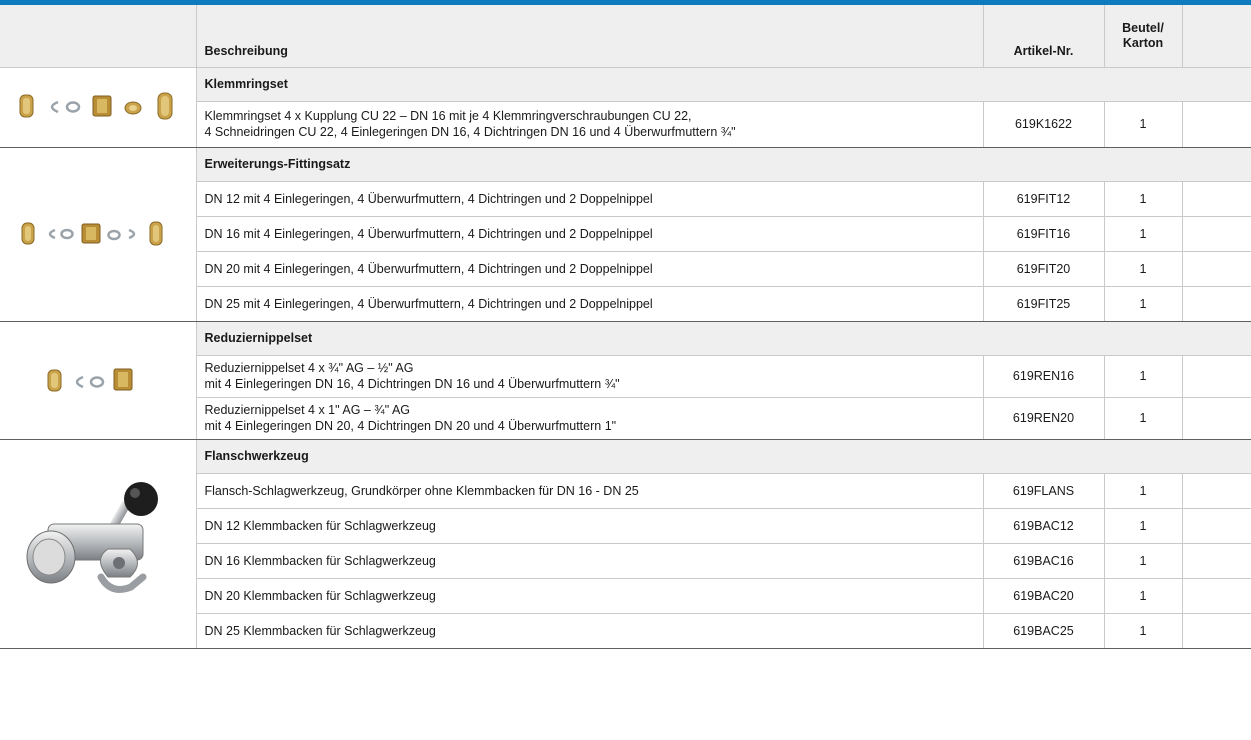  What do you see at coordinates (1044, 269) in the screenshot?
I see `article-number: 619FIT20` at bounding box center [1044, 269].